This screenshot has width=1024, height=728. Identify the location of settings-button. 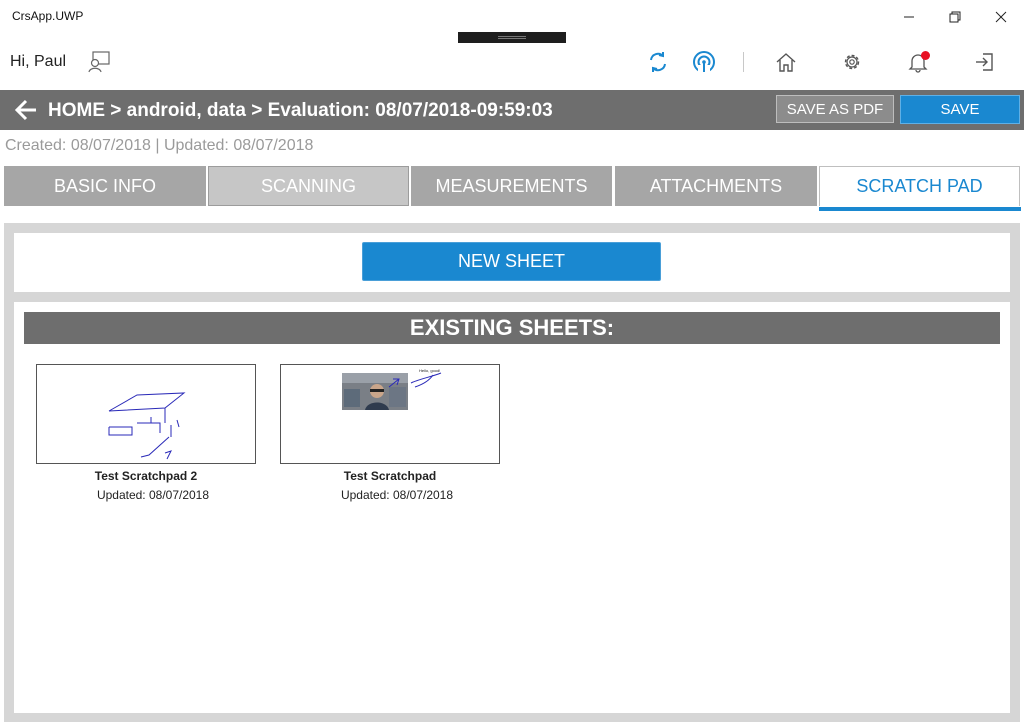
(852, 62).